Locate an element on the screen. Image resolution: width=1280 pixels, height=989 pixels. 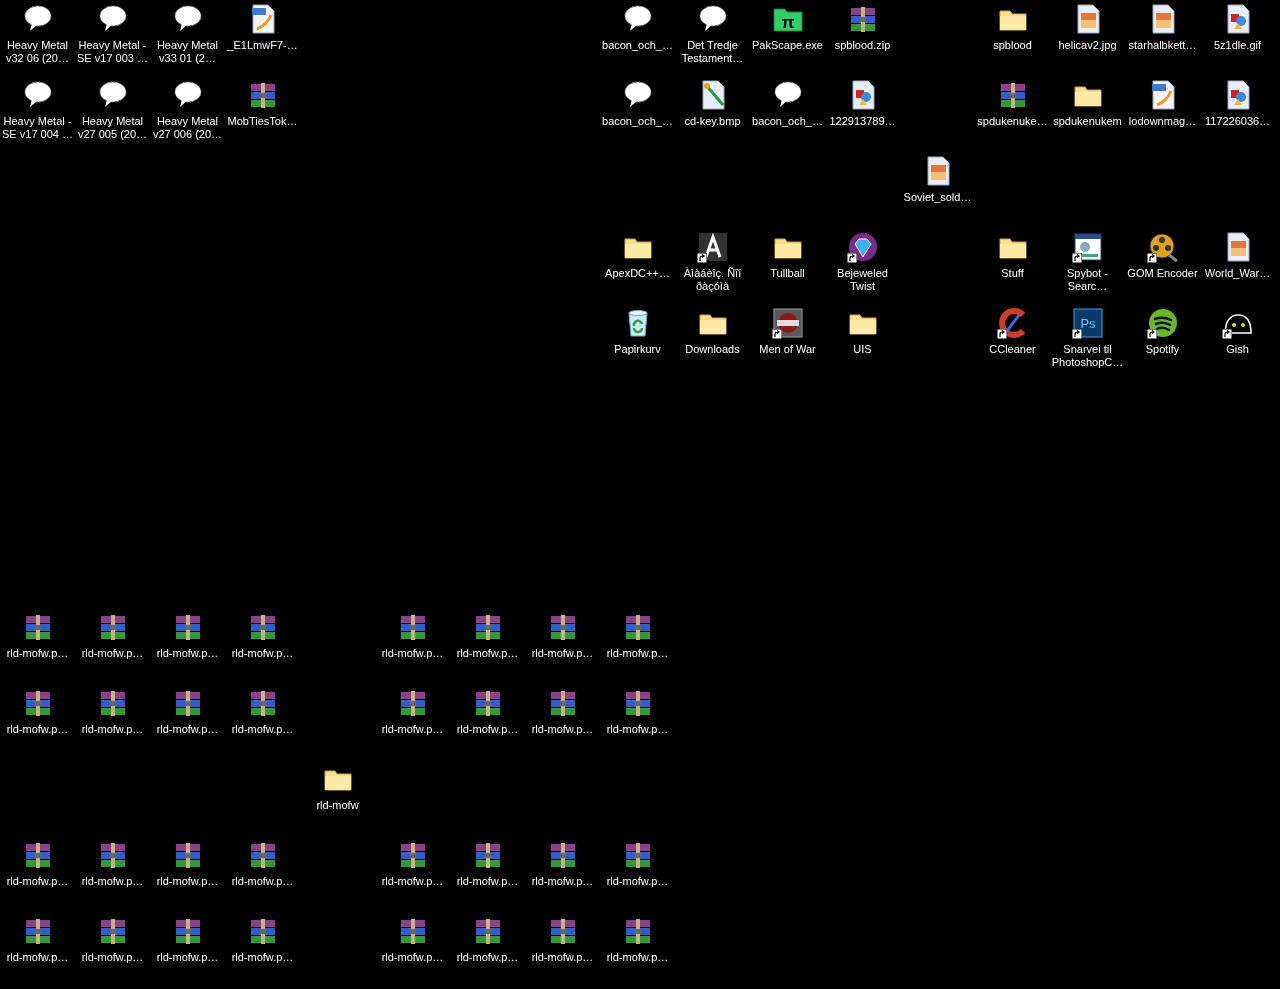
icon-label: Tullball is located at coordinates (787, 273).